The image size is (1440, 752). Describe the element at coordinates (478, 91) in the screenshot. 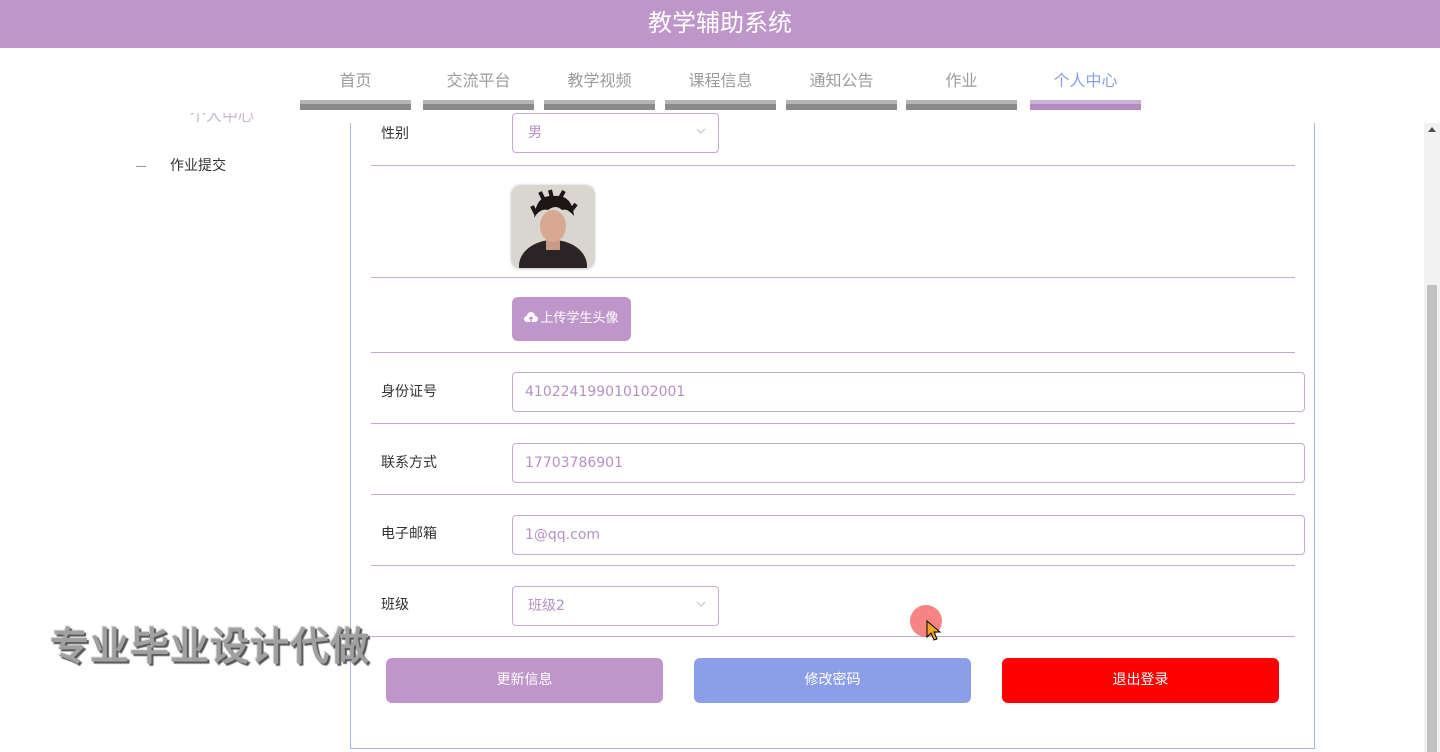

I see `nav-item-forum: 交流平台` at that location.